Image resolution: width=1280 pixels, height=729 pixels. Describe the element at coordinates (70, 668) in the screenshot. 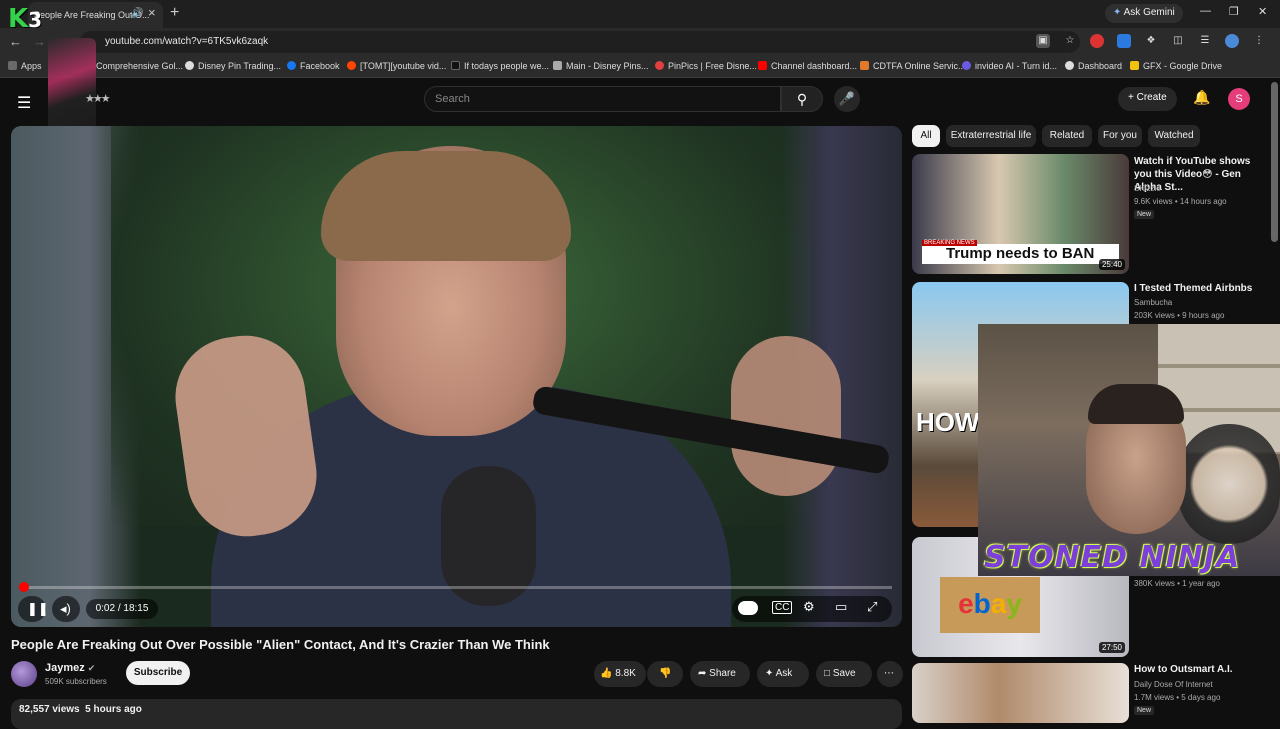

I see `channel-name: Jaymez ✔` at that location.